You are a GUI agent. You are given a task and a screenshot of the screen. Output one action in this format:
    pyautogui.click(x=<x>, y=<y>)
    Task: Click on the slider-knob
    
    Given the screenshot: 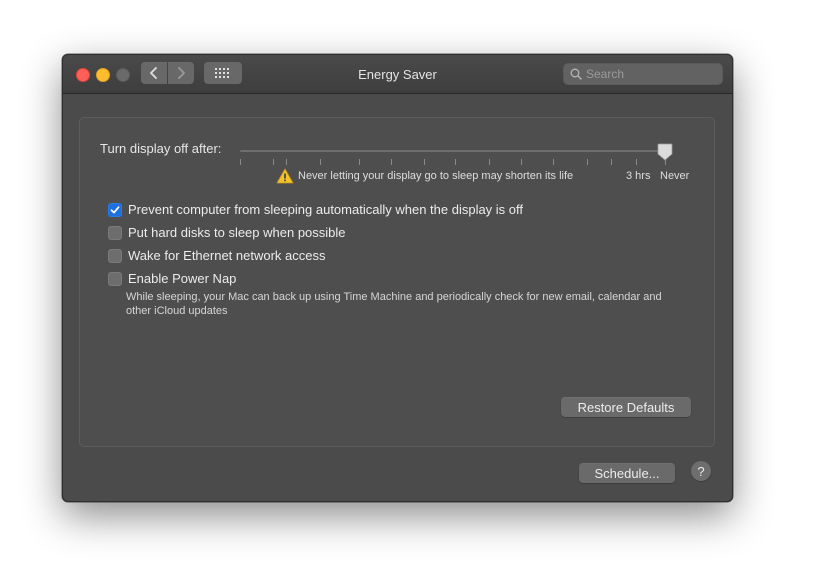 What is the action you would take?
    pyautogui.click(x=665, y=152)
    